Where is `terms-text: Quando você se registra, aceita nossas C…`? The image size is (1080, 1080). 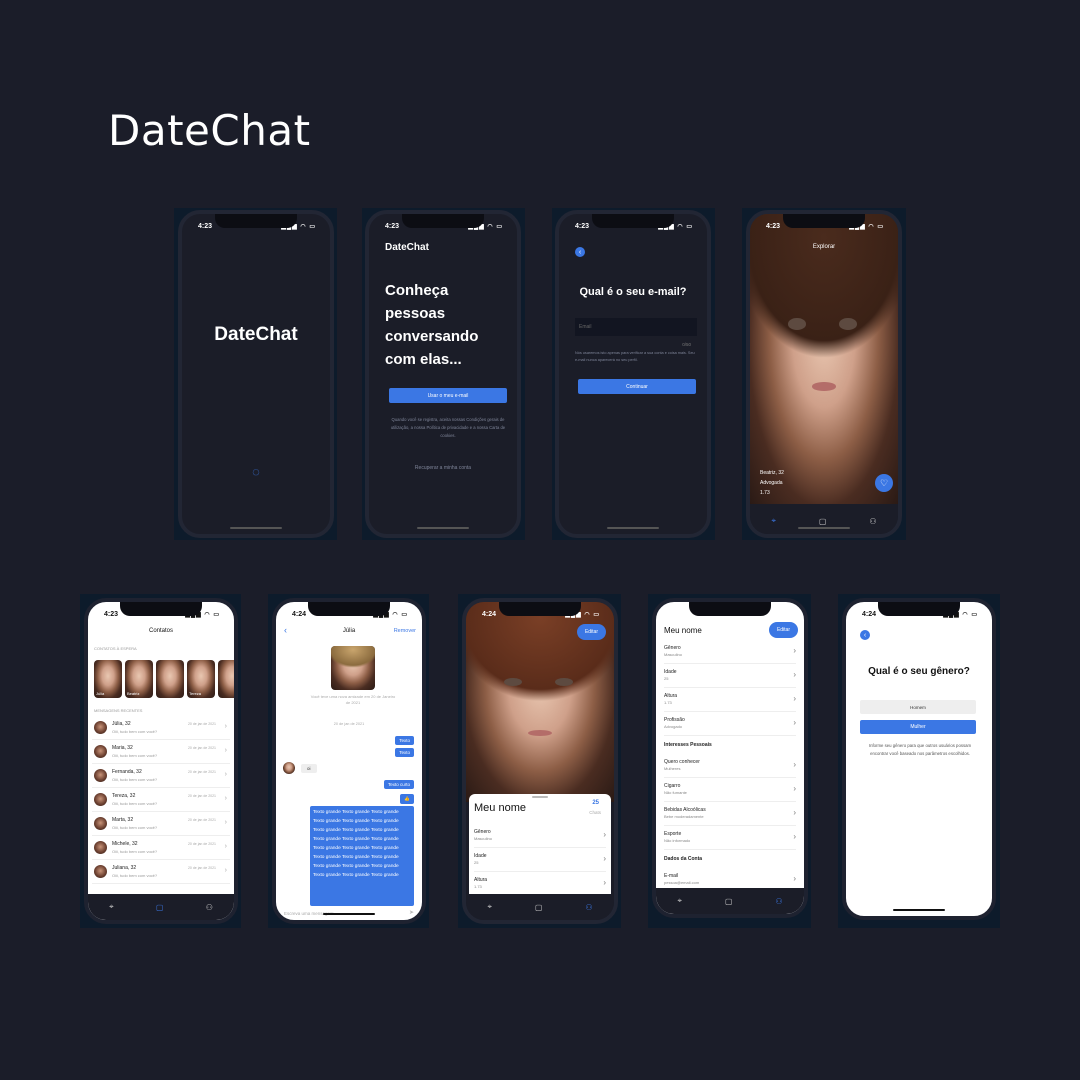 terms-text: Quando você se registra, aceita nossas C… is located at coordinates (448, 428).